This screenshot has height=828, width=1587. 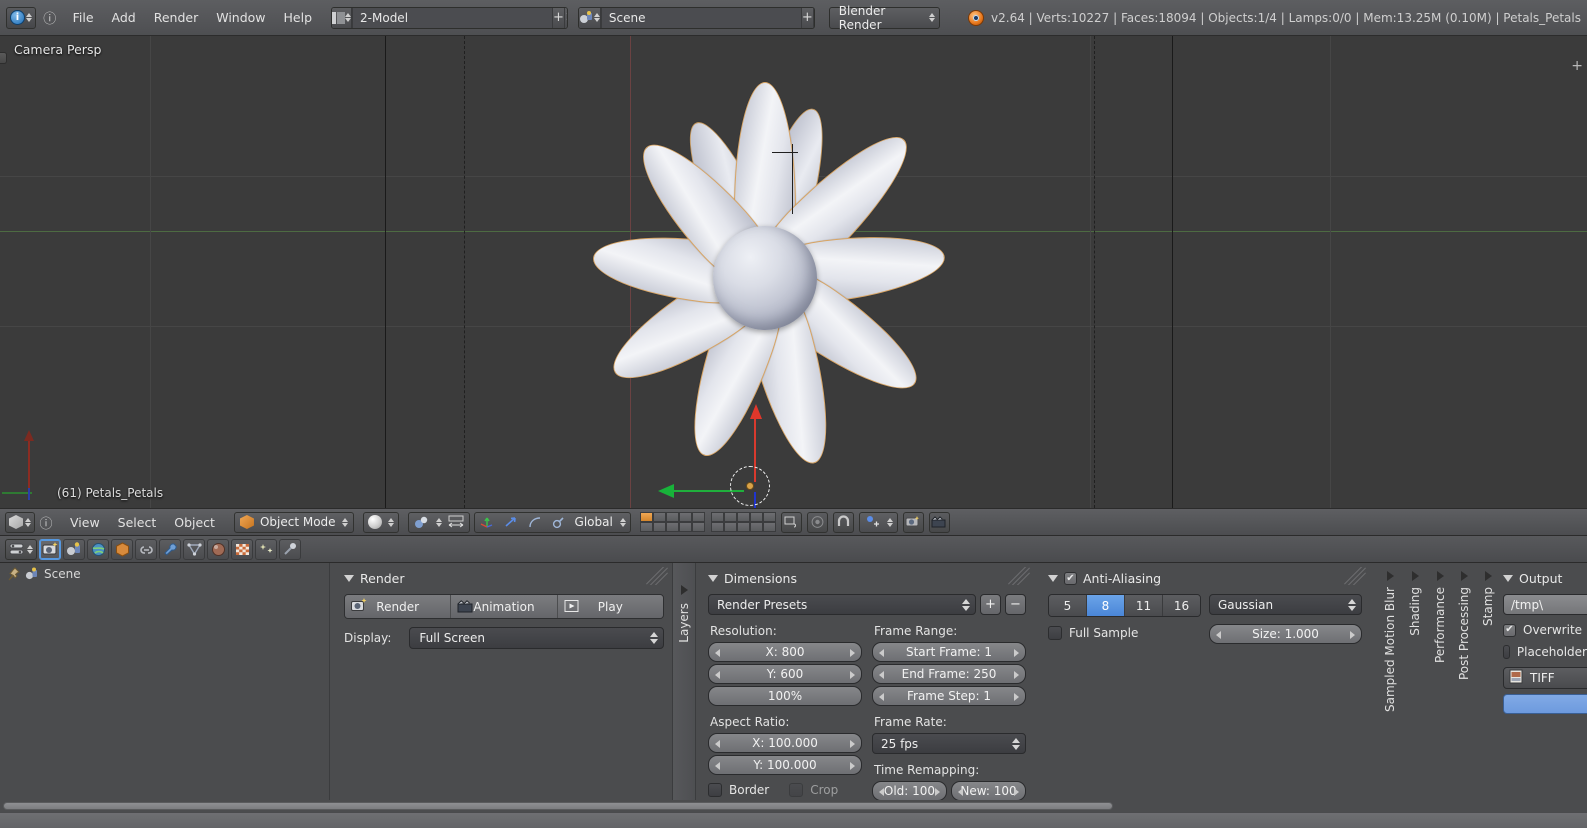 I want to click on screen-layout-name: 2-Model, so click(x=452, y=17).